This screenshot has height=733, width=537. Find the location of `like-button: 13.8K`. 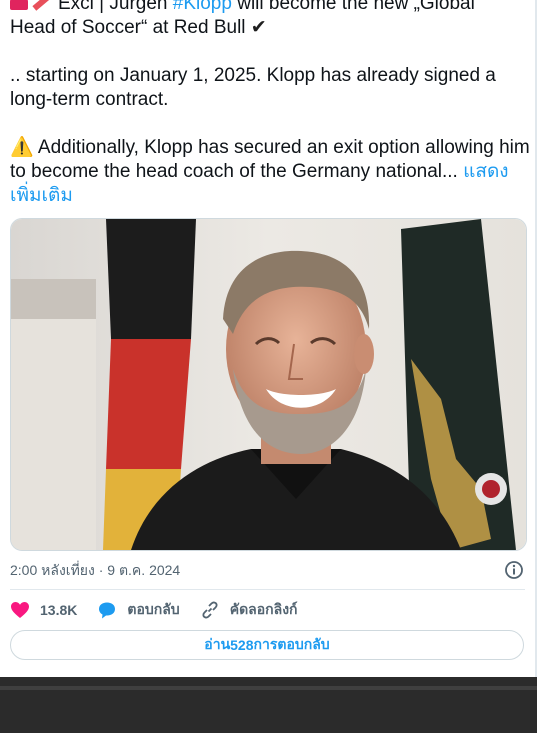

like-button: 13.8K is located at coordinates (43, 610).